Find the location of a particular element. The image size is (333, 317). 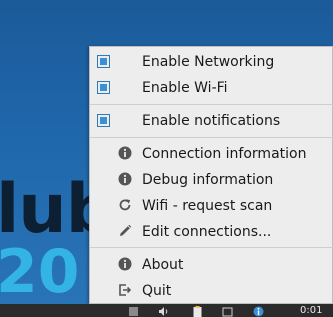

menu-item-enable-wifi: Enable Wi-Fi is located at coordinates (211, 87).